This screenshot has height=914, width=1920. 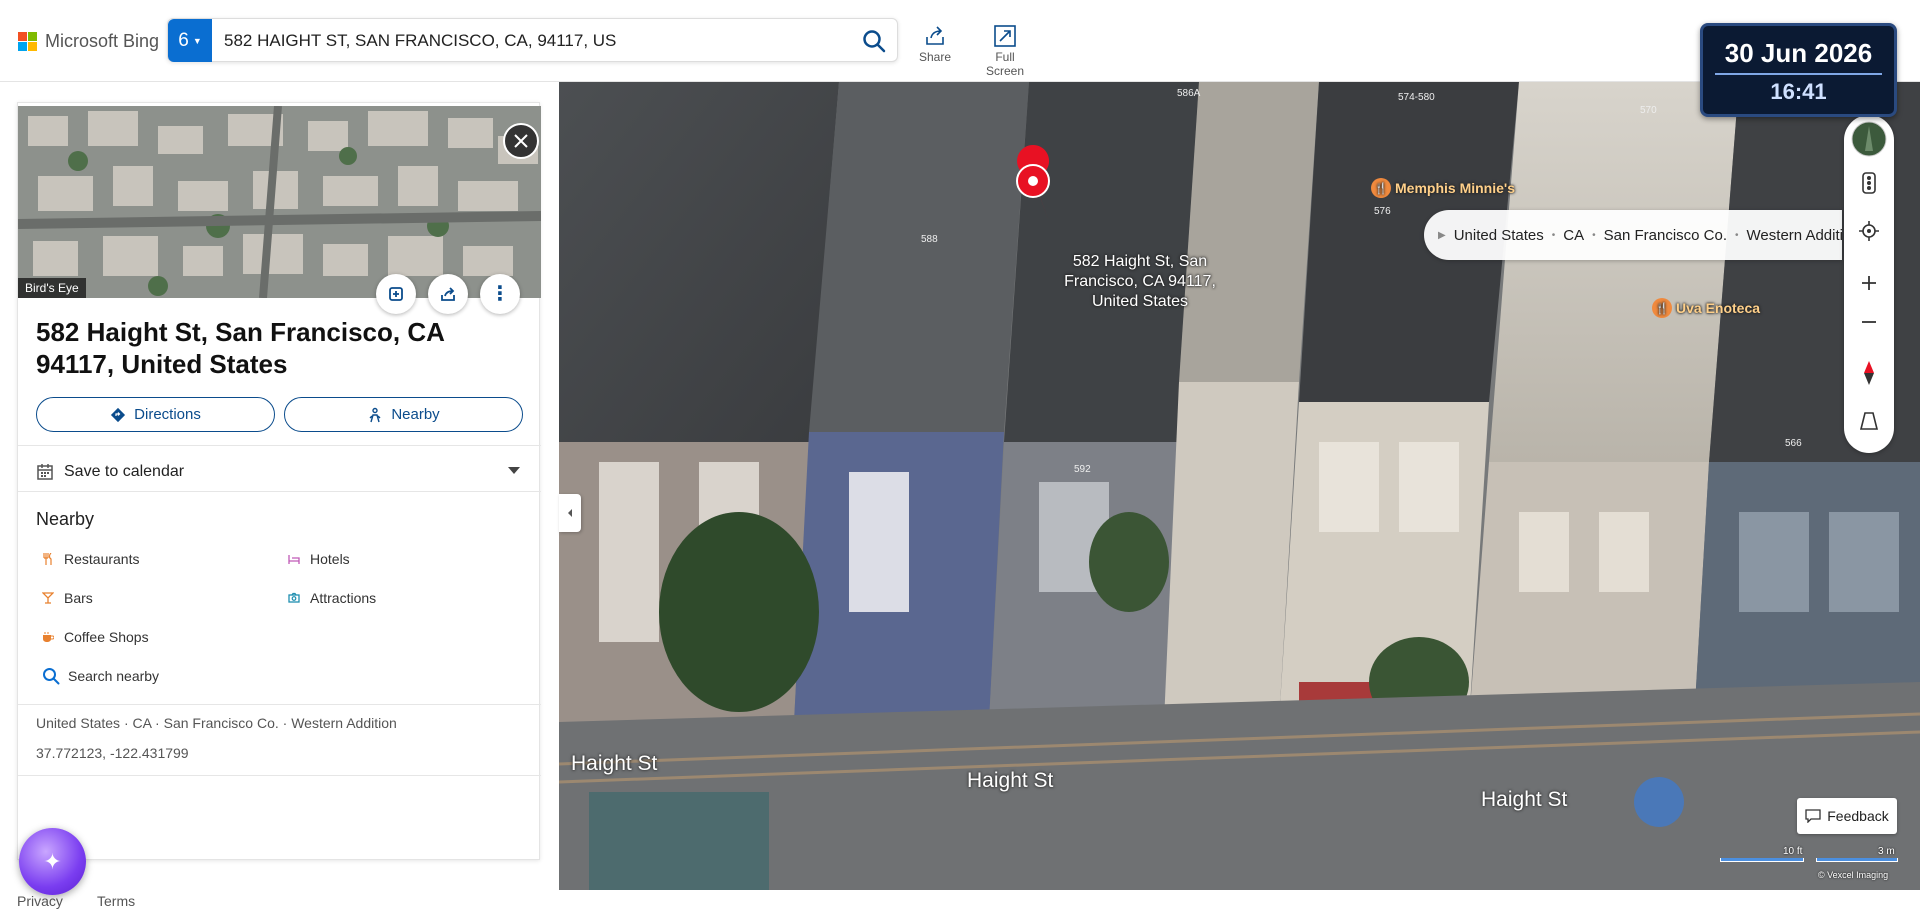 I want to click on zoom-out-button, so click(x=1869, y=322).